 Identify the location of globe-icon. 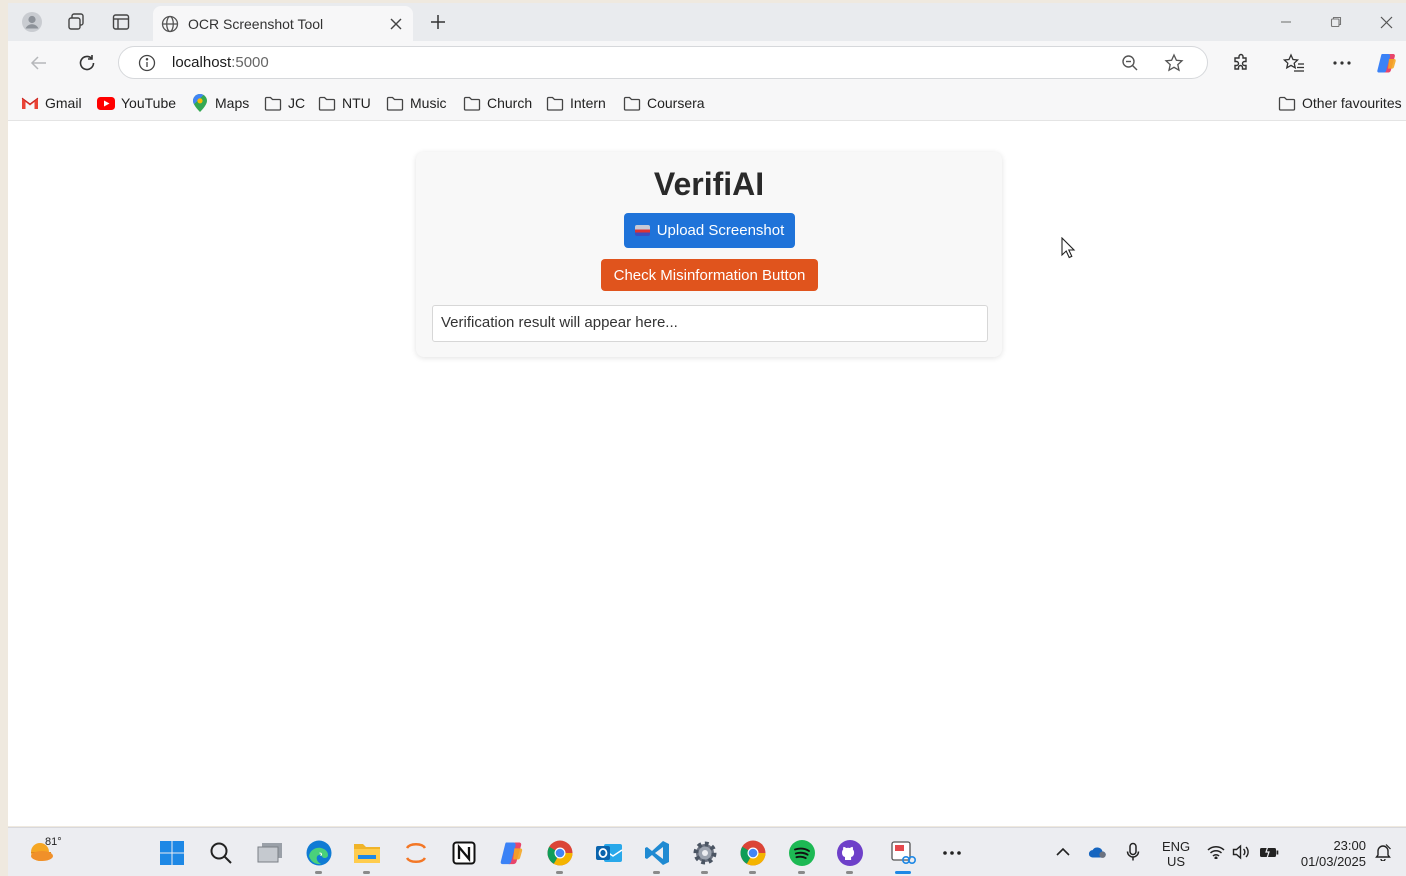
(170, 24).